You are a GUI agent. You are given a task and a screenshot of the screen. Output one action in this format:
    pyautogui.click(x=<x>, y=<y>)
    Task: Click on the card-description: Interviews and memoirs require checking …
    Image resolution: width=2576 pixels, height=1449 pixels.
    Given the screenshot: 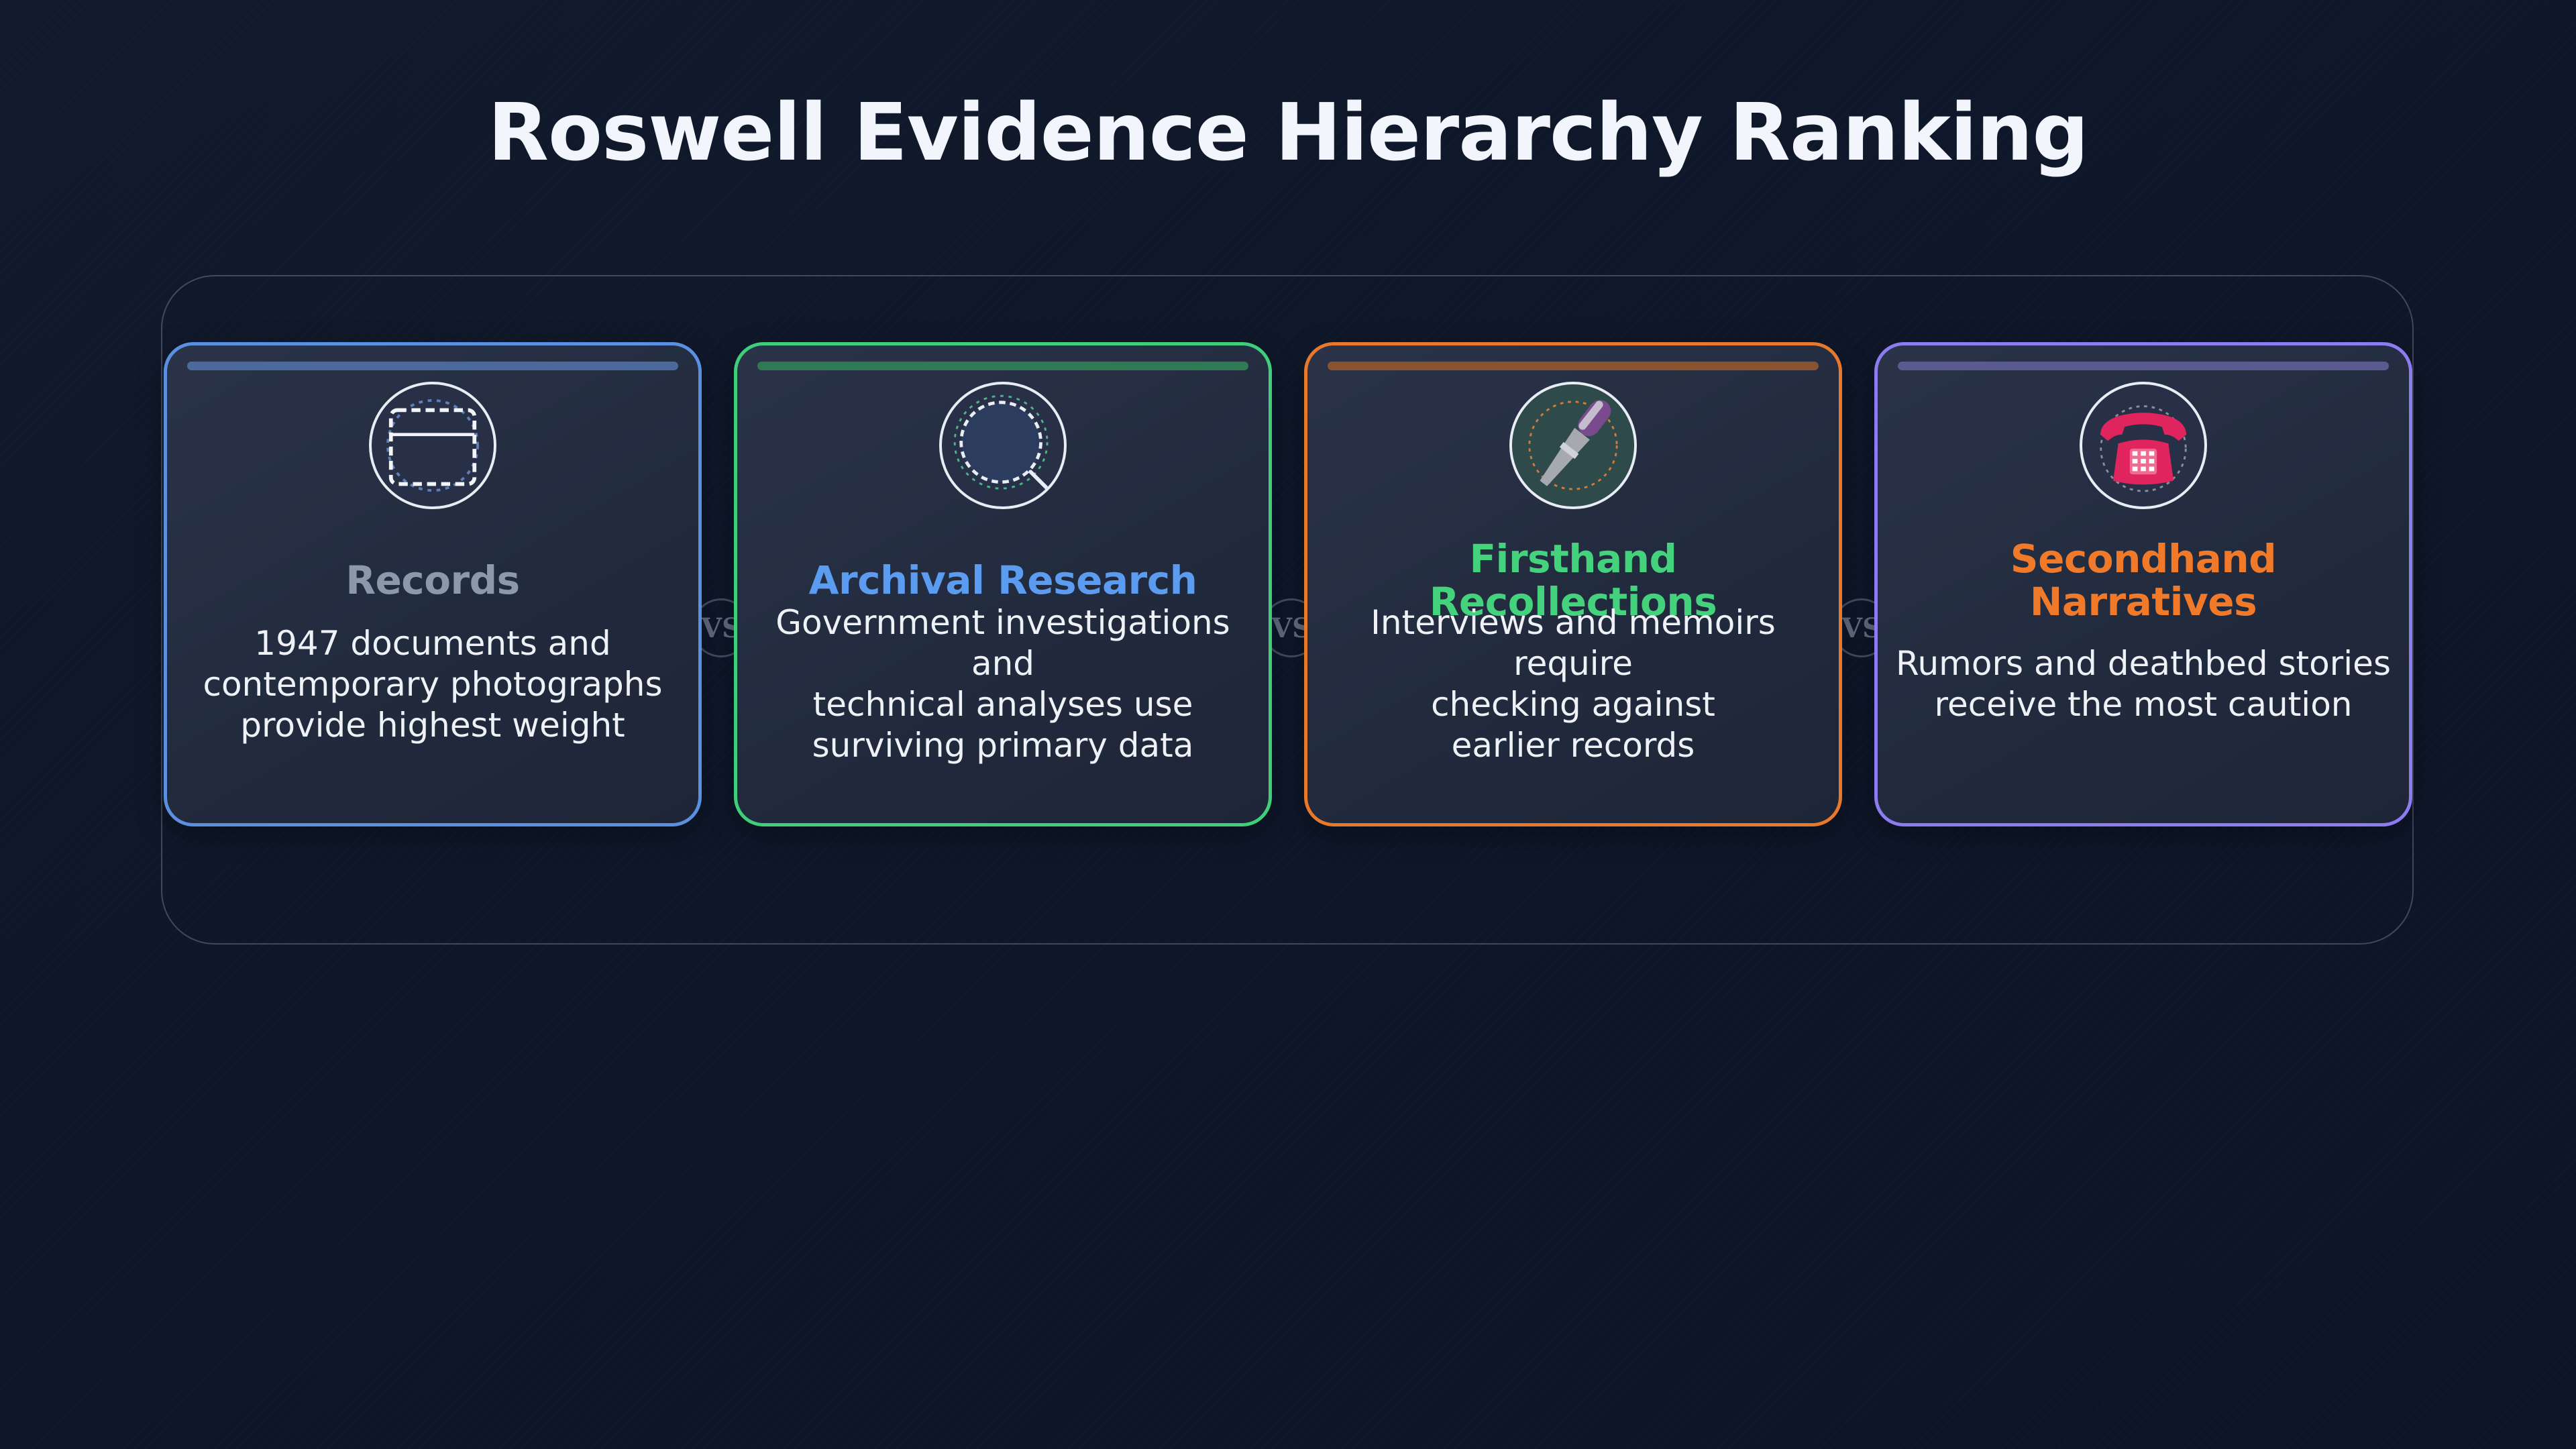 What is the action you would take?
    pyautogui.click(x=1573, y=684)
    